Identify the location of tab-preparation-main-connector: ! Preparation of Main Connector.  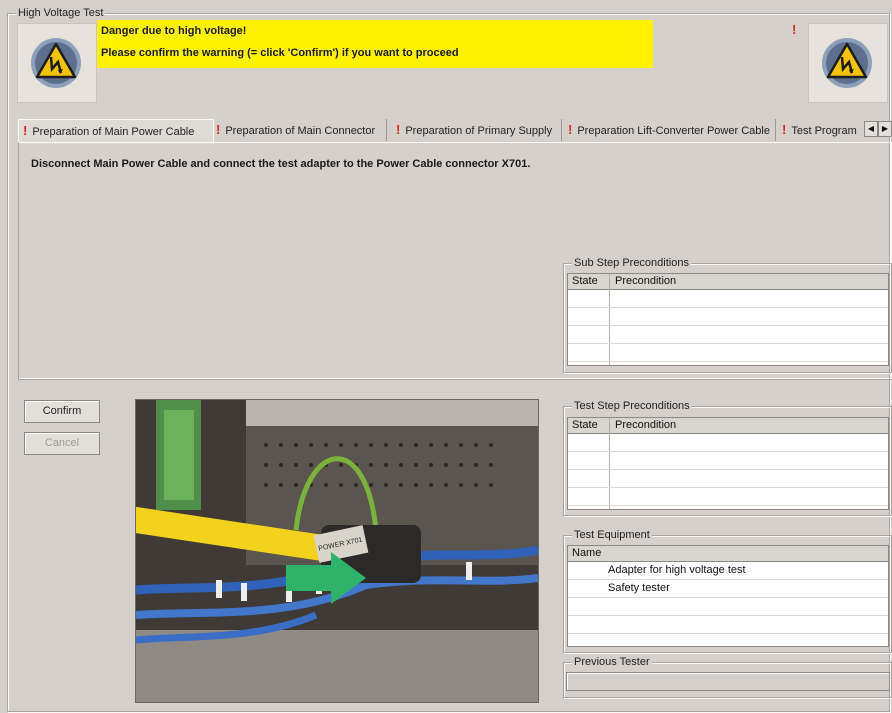
(301, 130).